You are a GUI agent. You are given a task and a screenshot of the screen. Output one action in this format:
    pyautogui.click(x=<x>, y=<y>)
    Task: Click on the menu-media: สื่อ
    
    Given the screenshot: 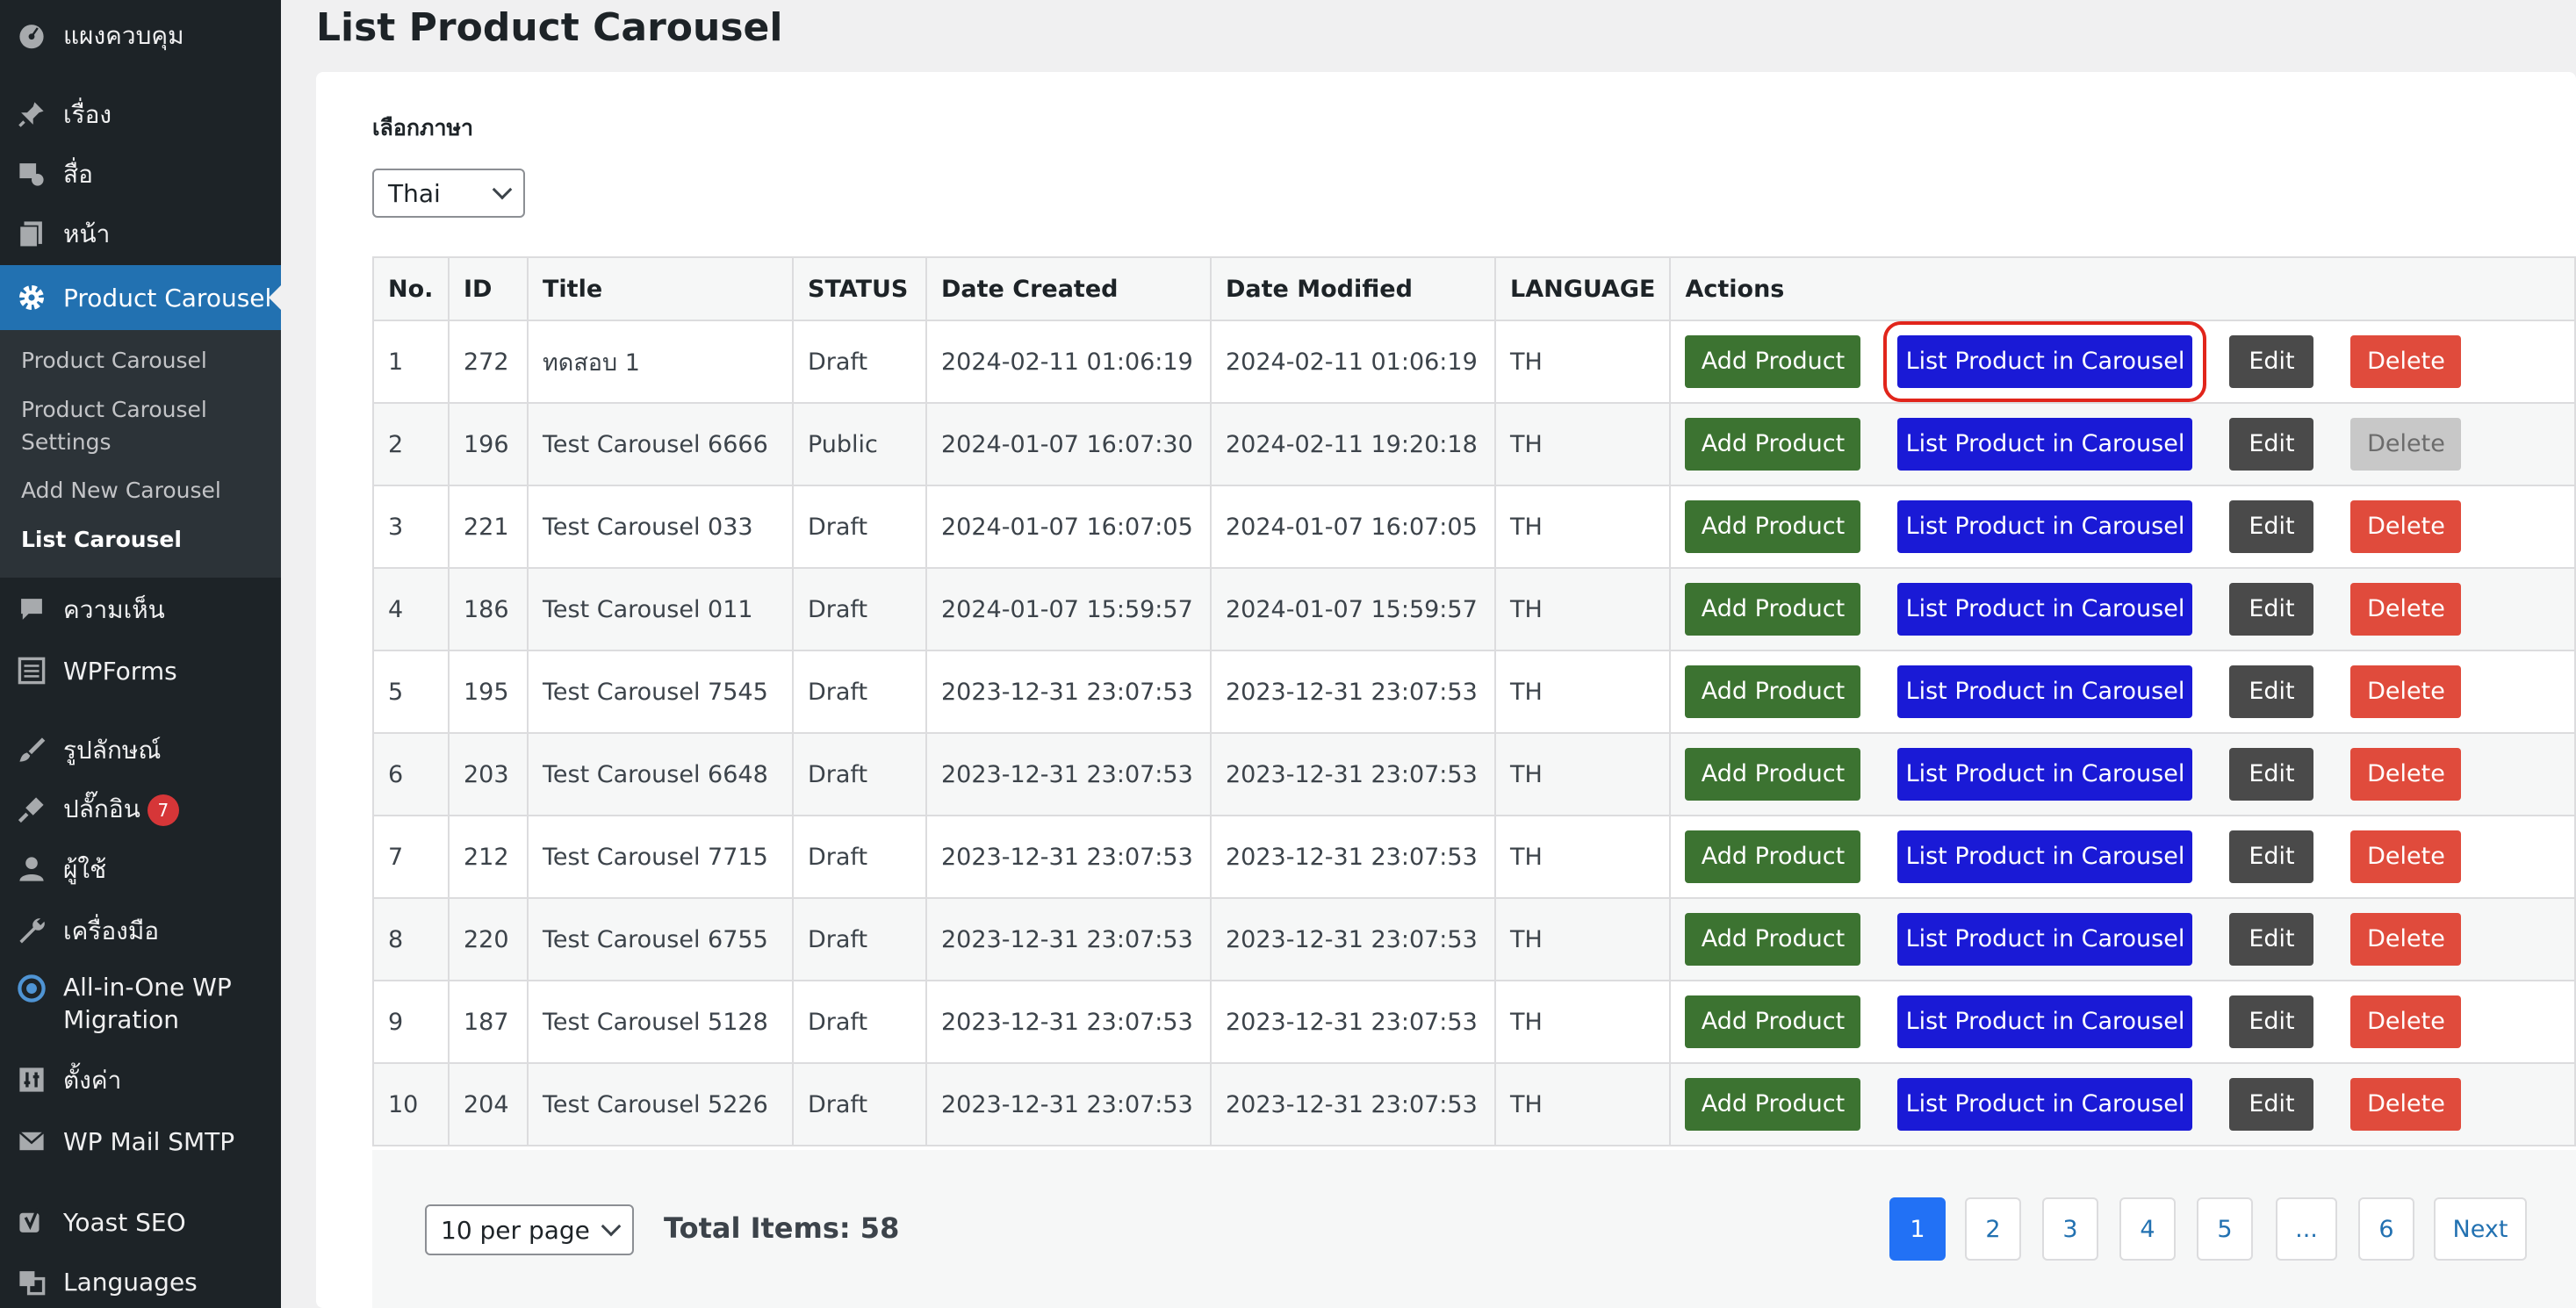 What is the action you would take?
    pyautogui.click(x=140, y=173)
    